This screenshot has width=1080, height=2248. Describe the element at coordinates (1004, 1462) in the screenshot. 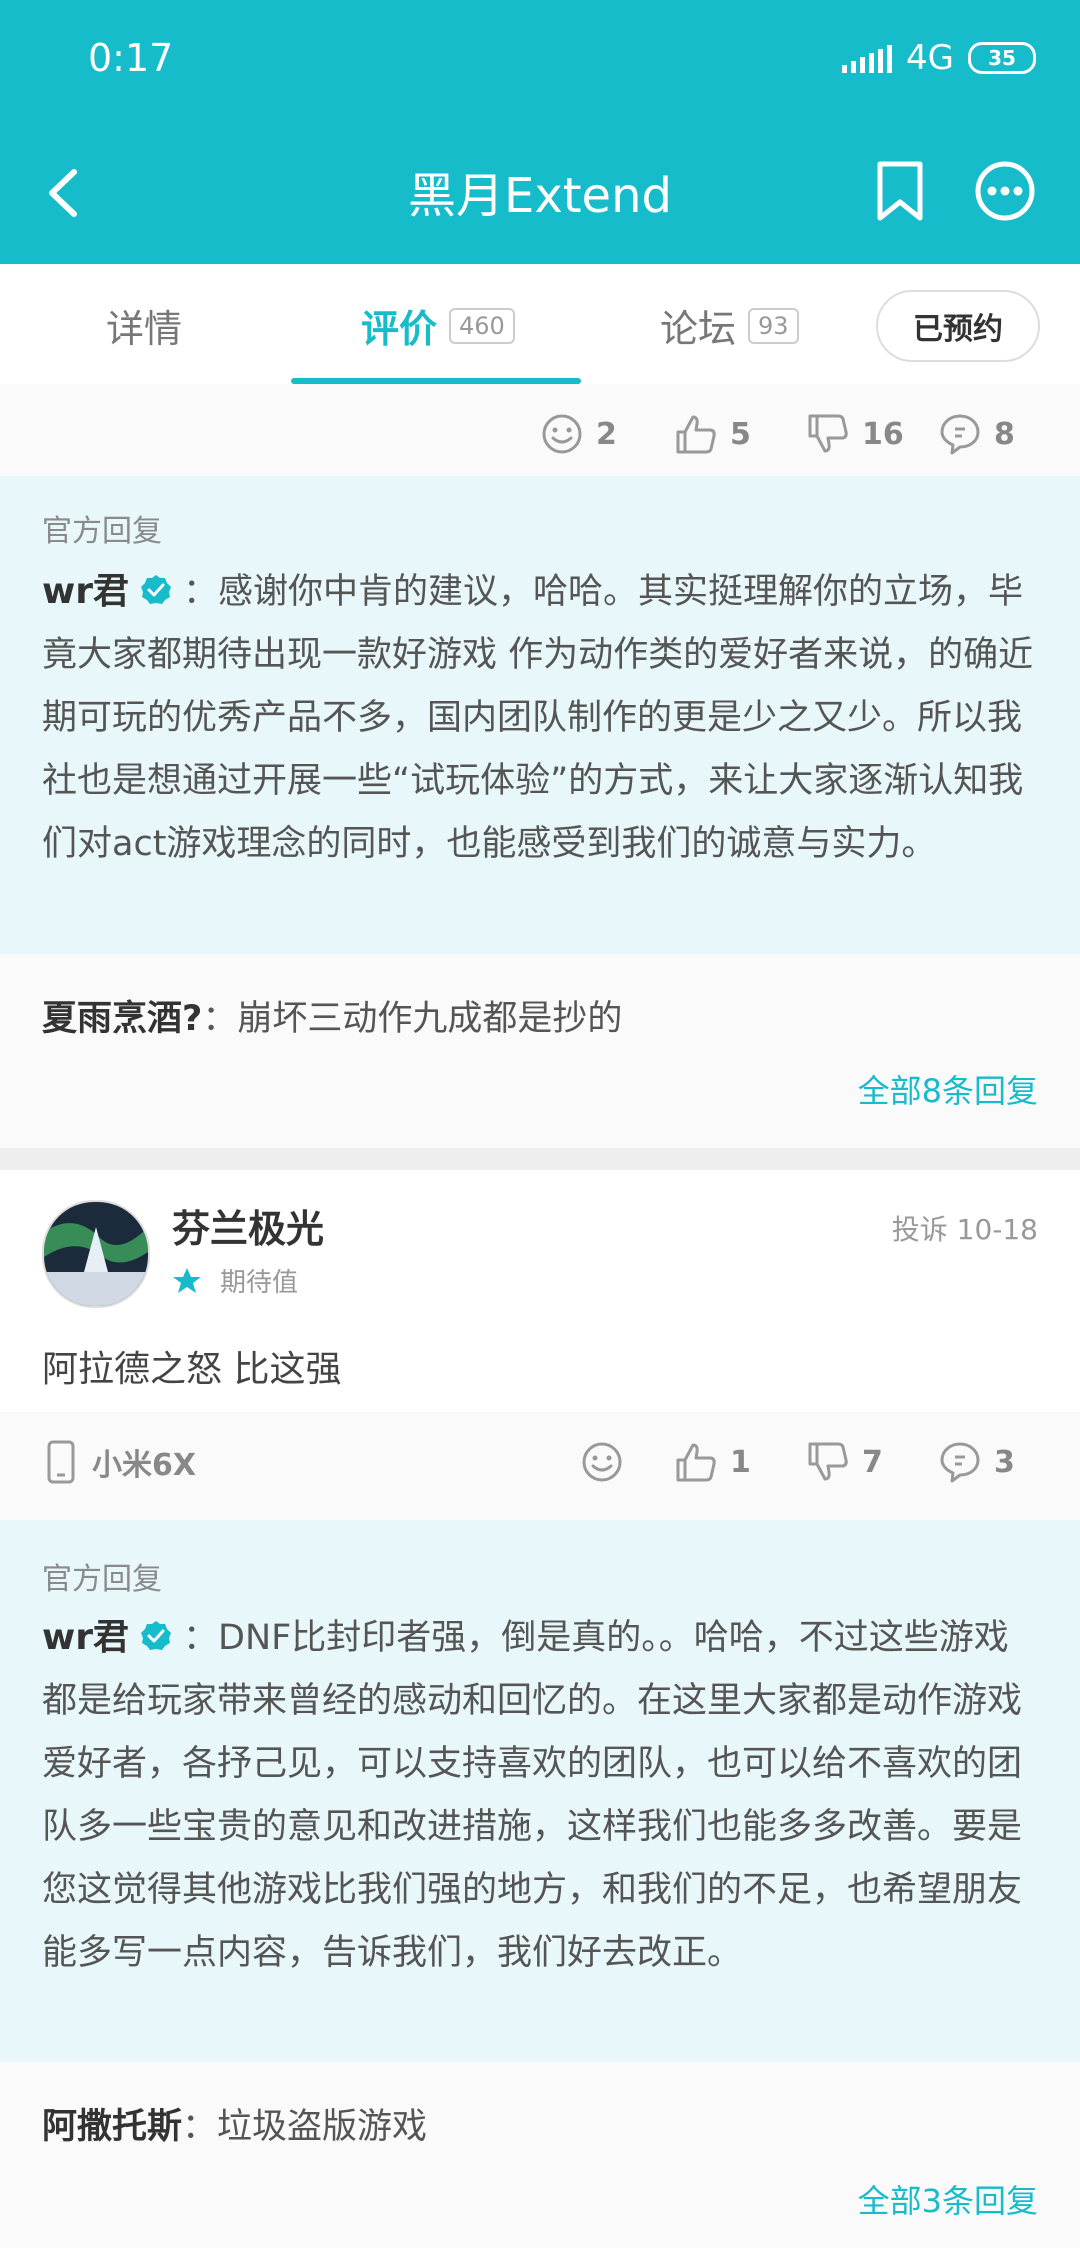

I see `comment-count: 3` at that location.